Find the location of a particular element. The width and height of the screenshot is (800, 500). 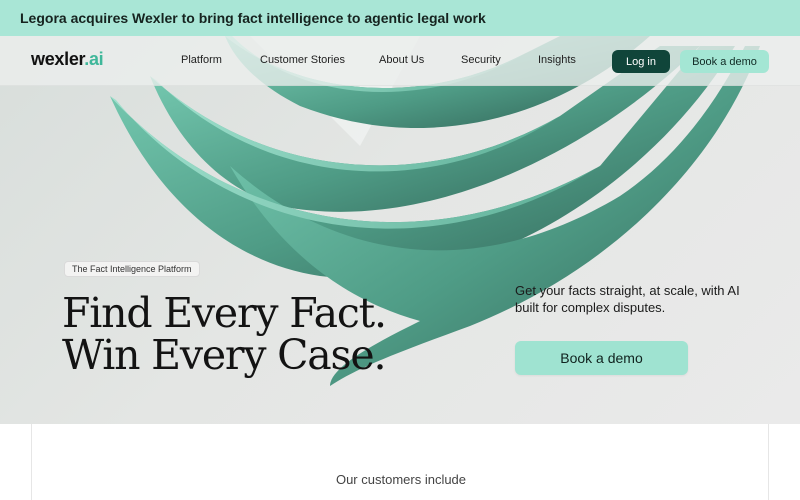

login-button: Log in is located at coordinates (641, 61).